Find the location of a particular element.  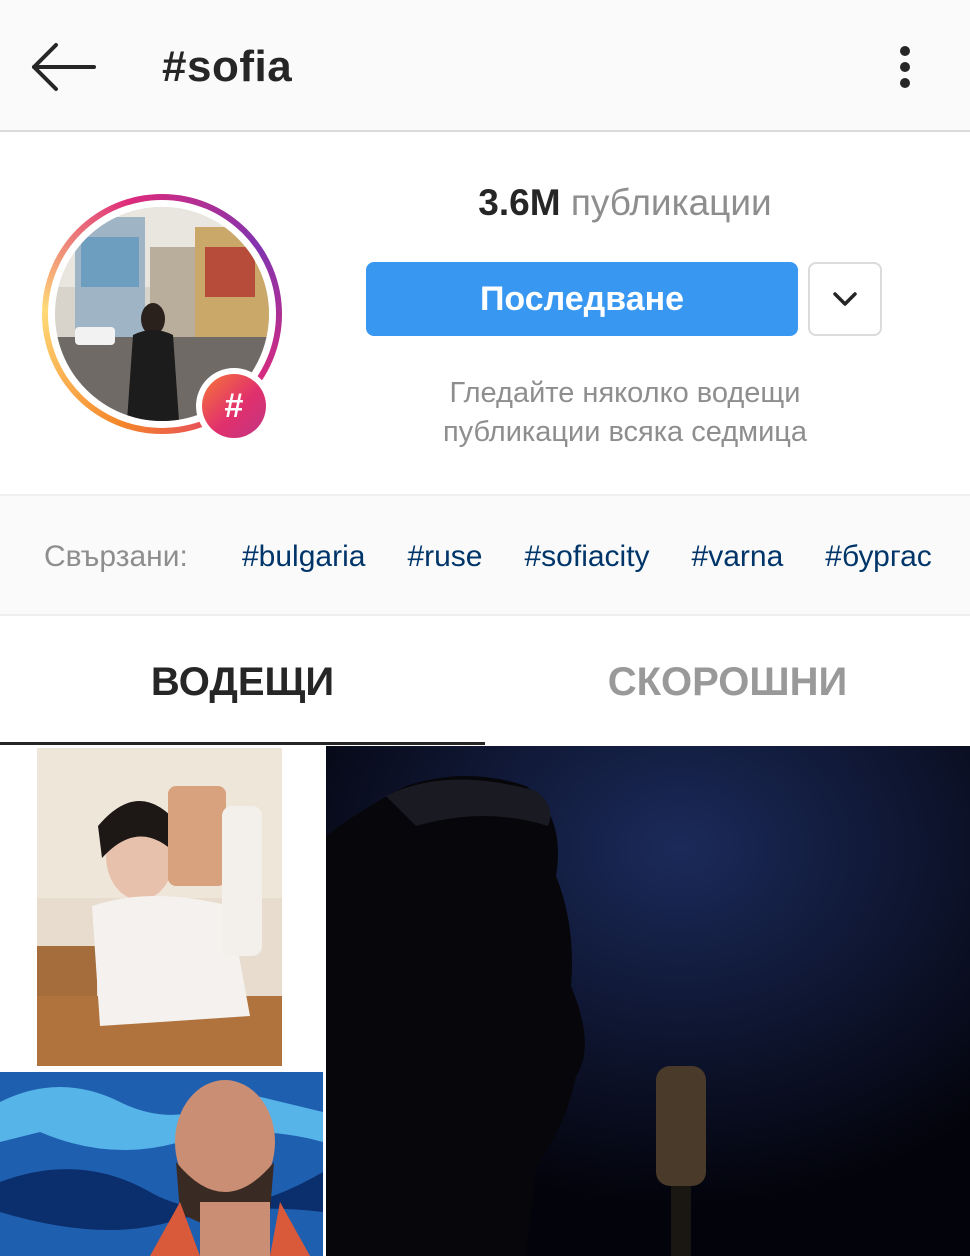

post-count-label: публикации is located at coordinates (671, 202).